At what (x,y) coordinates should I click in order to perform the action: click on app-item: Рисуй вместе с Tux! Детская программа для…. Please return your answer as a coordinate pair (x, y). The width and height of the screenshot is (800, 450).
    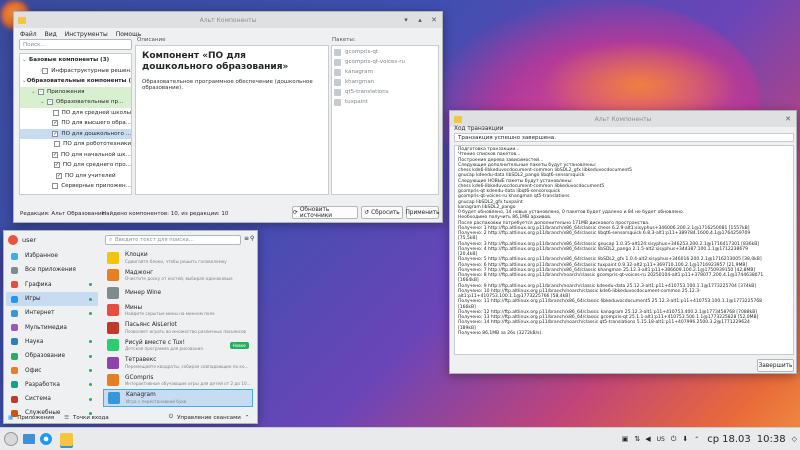
    Looking at the image, I should click on (178, 346).